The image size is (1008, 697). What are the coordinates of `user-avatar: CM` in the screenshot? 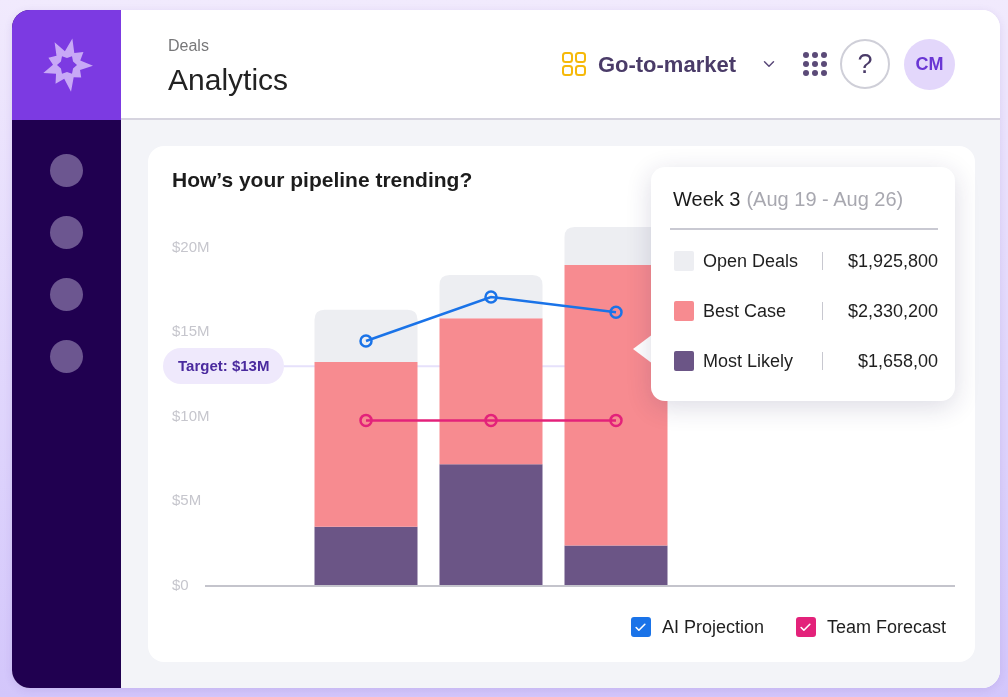 It's located at (929, 64).